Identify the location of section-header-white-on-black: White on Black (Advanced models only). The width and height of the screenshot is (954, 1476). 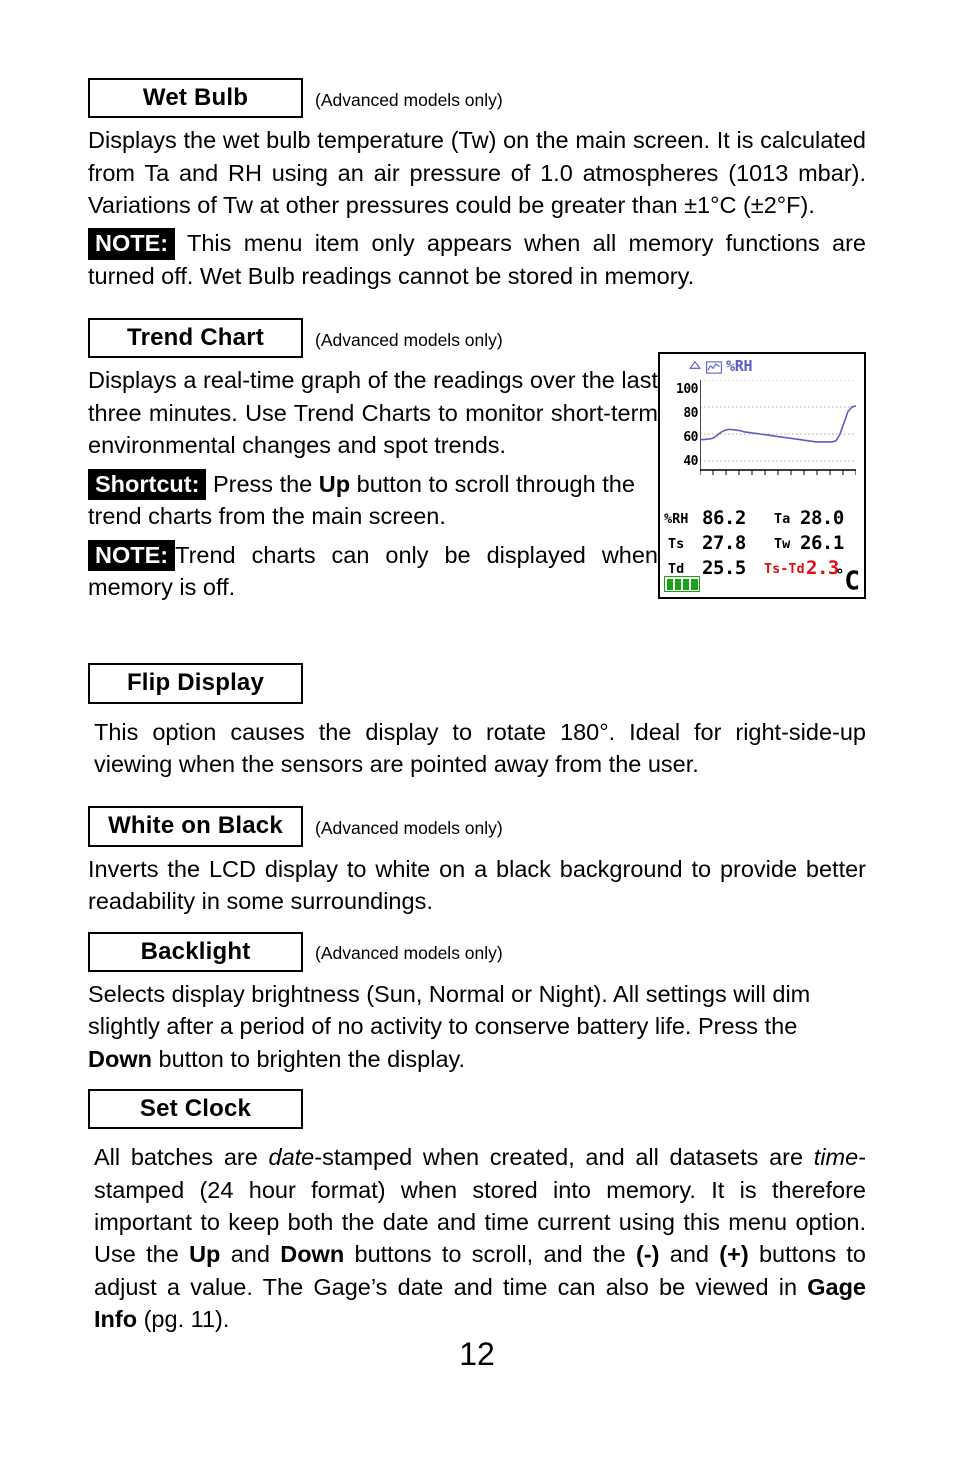
(477, 826).